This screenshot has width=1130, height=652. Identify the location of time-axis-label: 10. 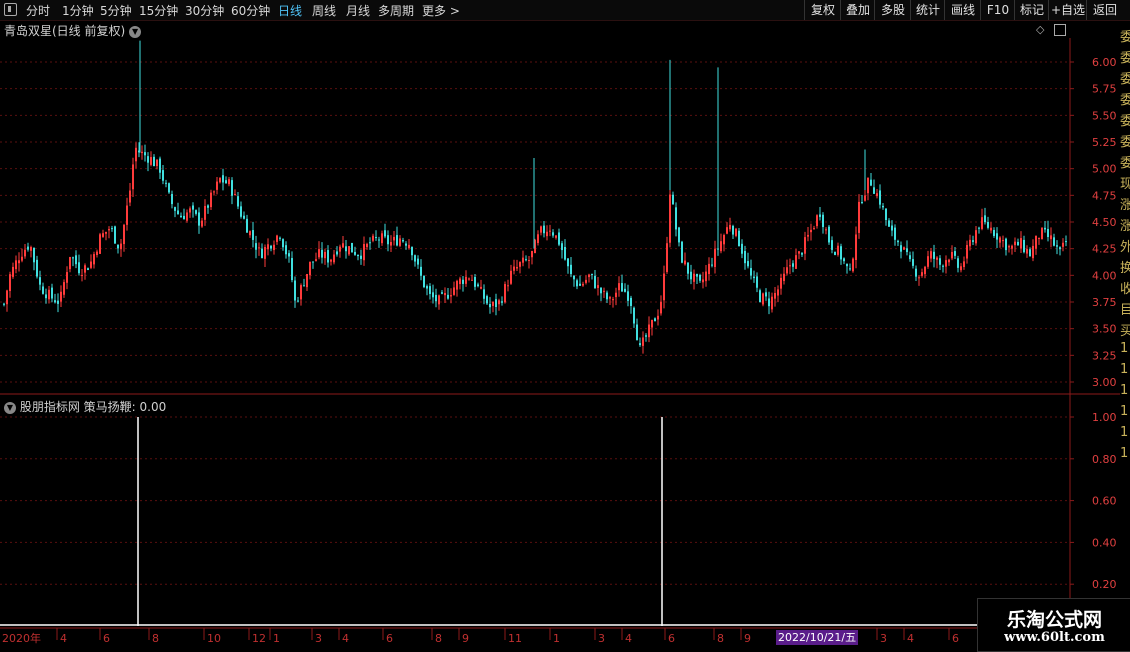
(214, 638).